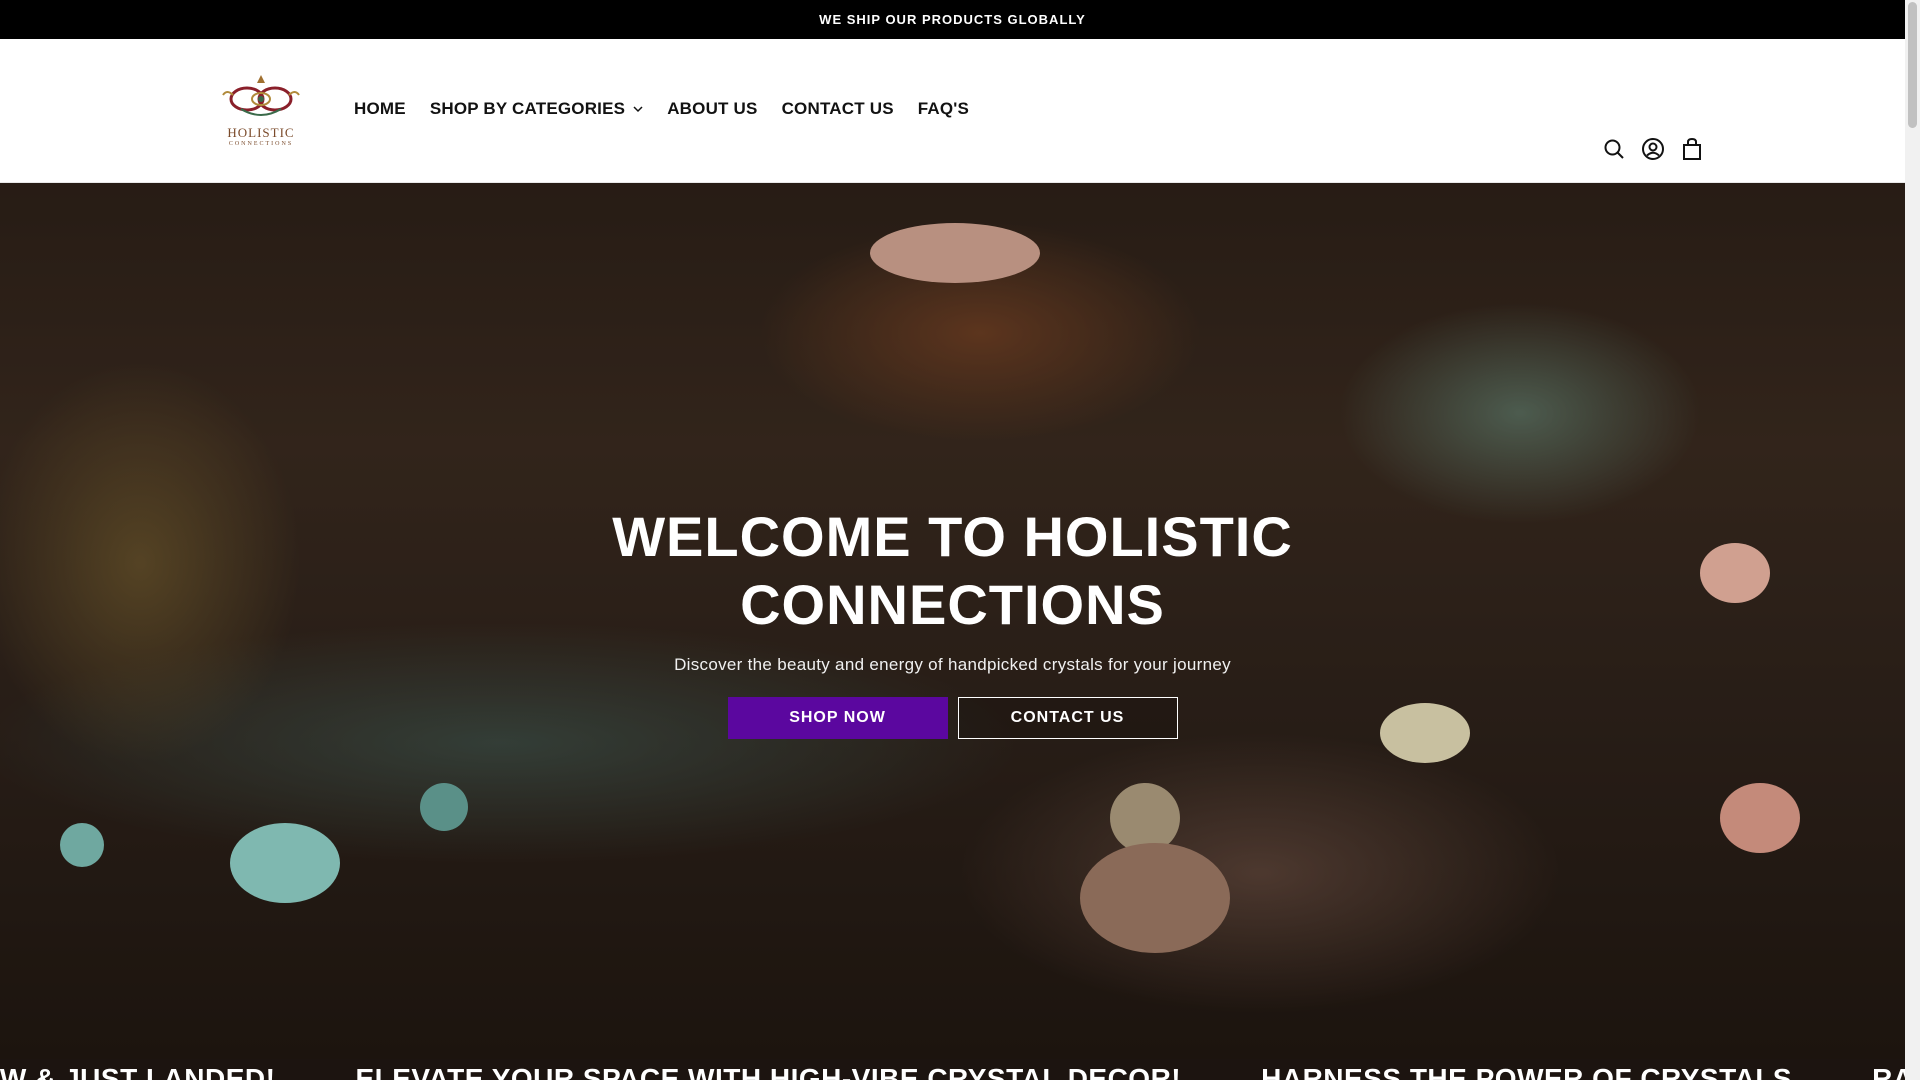 This screenshot has width=1920, height=1080. Describe the element at coordinates (261, 132) in the screenshot. I see `logo-wordmark: HOLISTIC` at that location.